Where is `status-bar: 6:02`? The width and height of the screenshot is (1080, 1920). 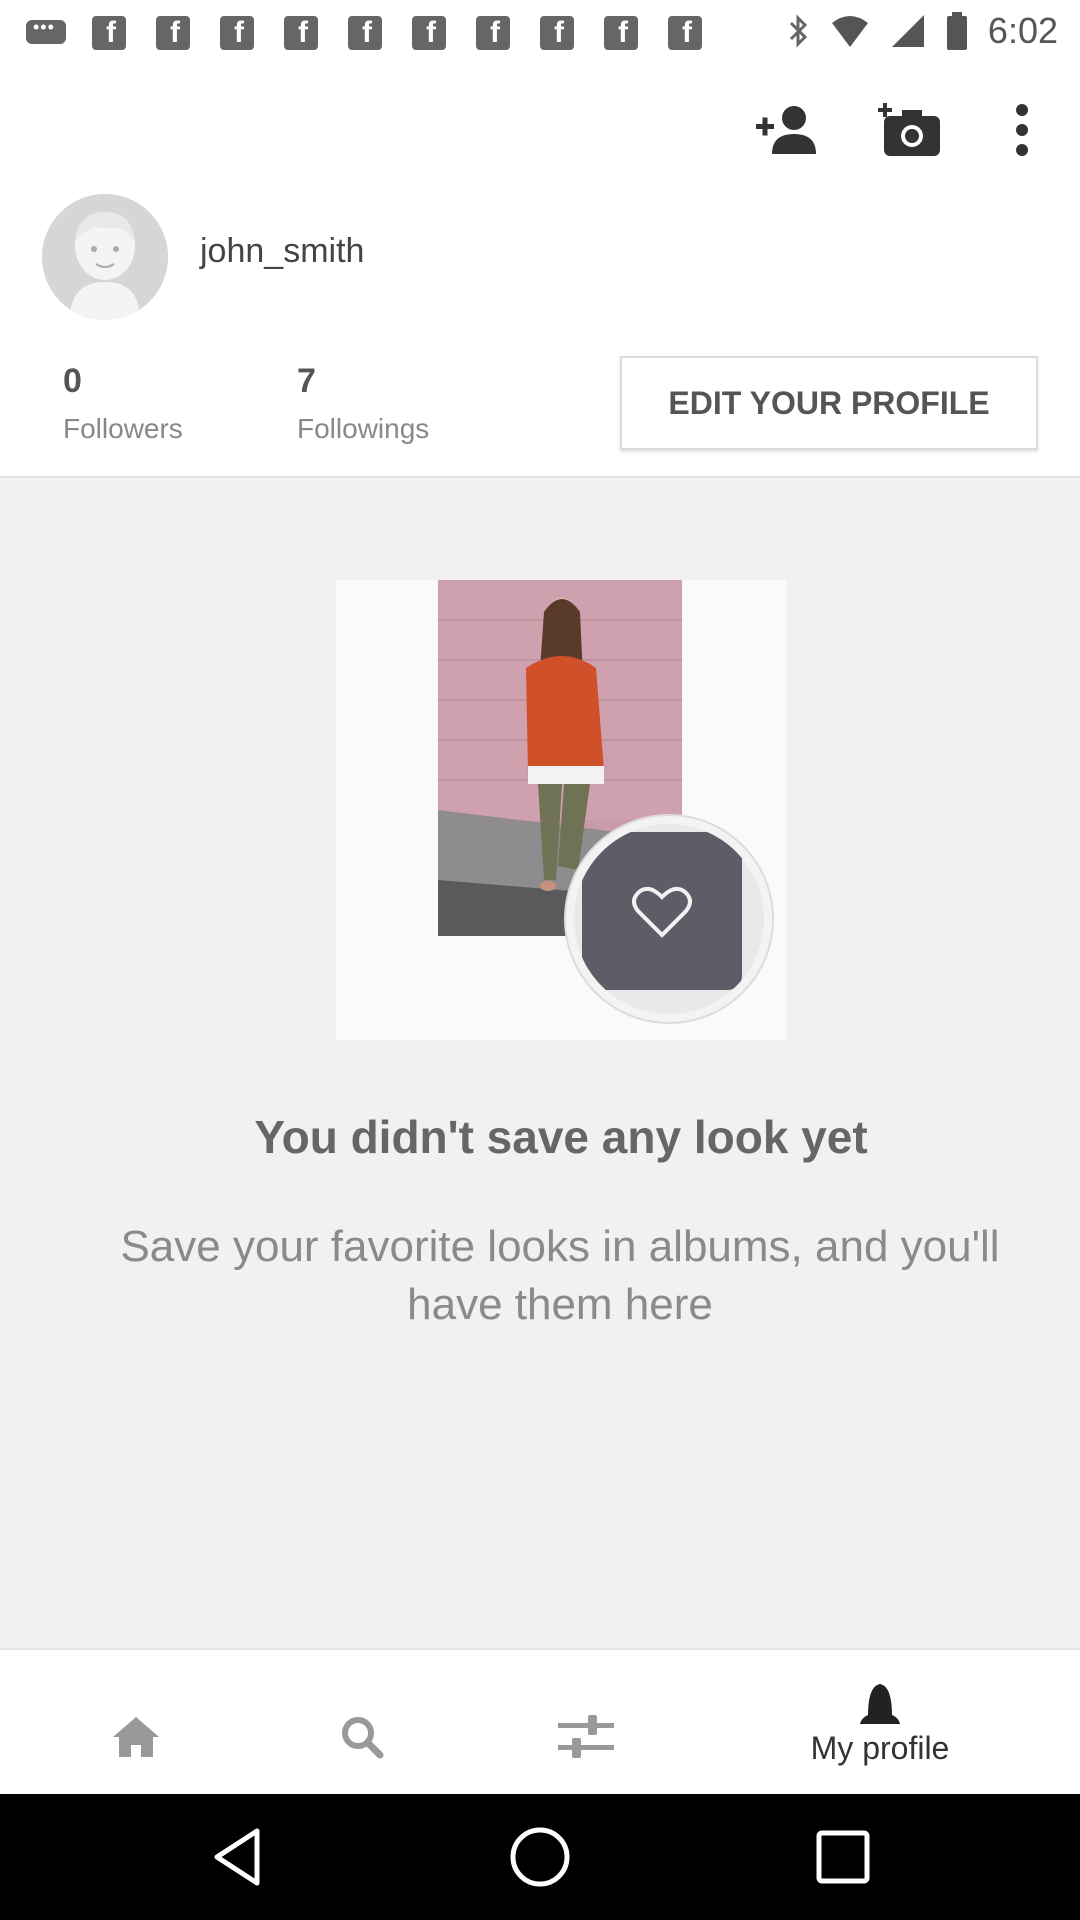 status-bar: 6:02 is located at coordinates (540, 32).